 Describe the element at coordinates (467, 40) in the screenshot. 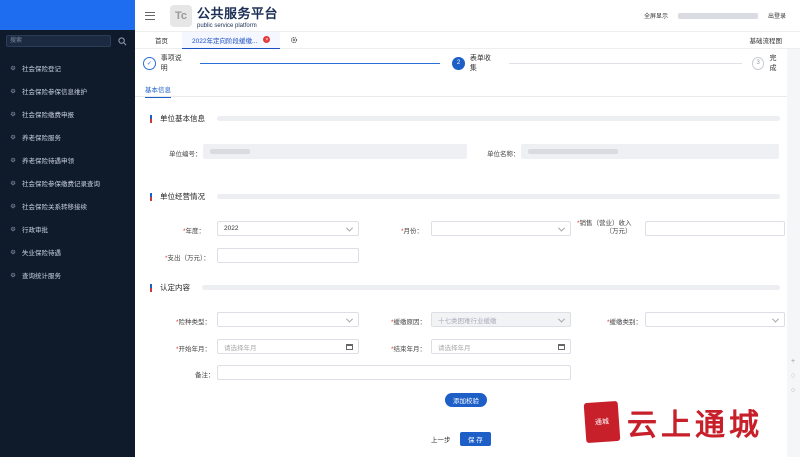

I see `tab-bar: 首页 2022年定向阶段缓缴... × 基础流程图` at that location.